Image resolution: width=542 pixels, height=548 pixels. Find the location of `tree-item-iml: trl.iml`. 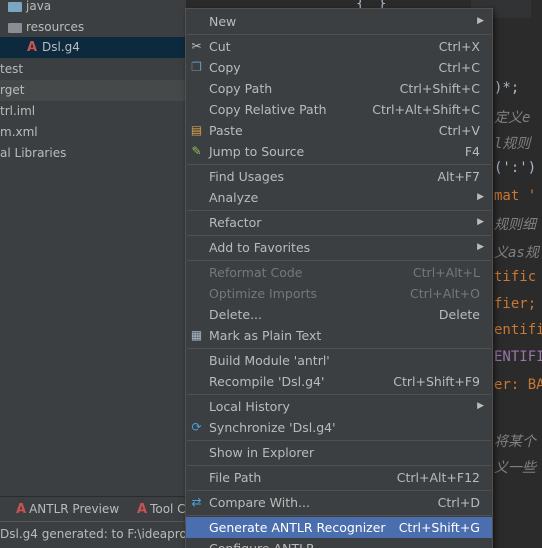

tree-item-iml: trl.iml is located at coordinates (93, 111).